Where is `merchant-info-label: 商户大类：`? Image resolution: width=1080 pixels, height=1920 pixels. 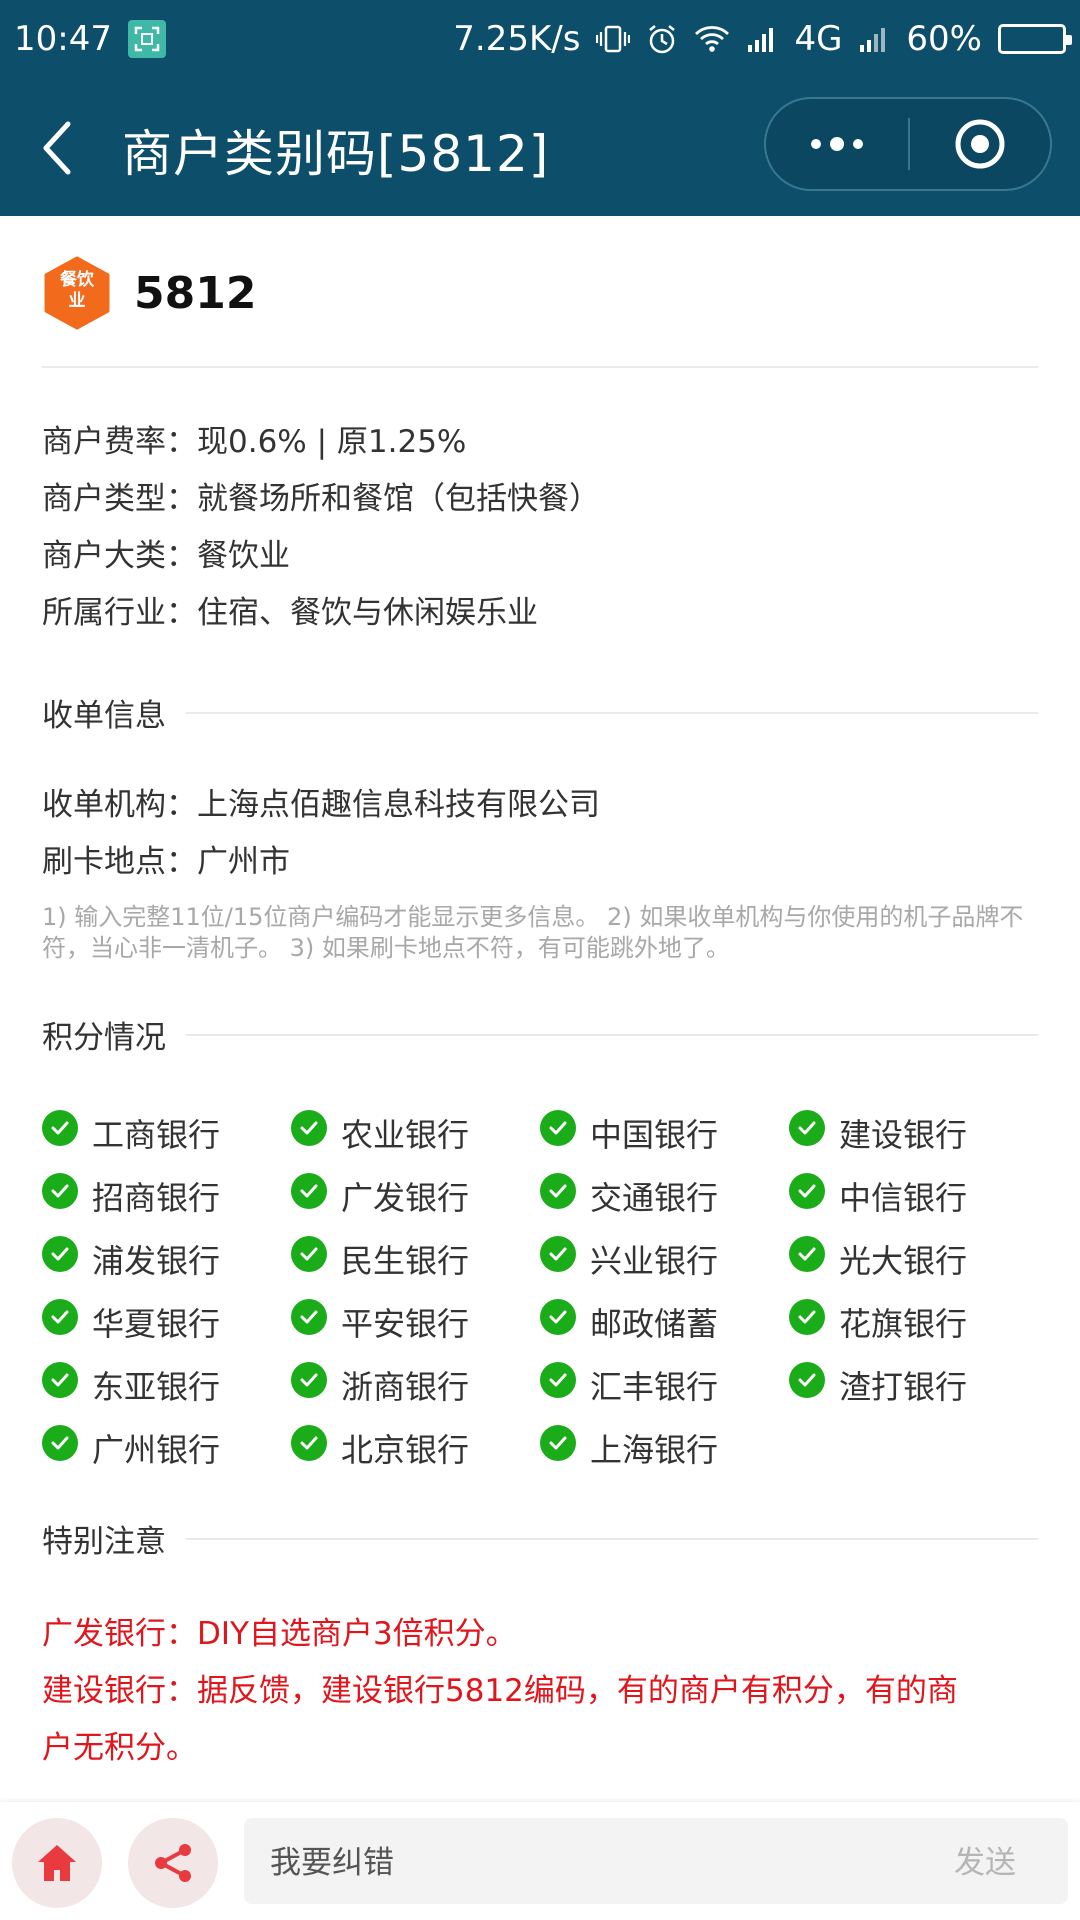 merchant-info-label: 商户大类： is located at coordinates (119, 556).